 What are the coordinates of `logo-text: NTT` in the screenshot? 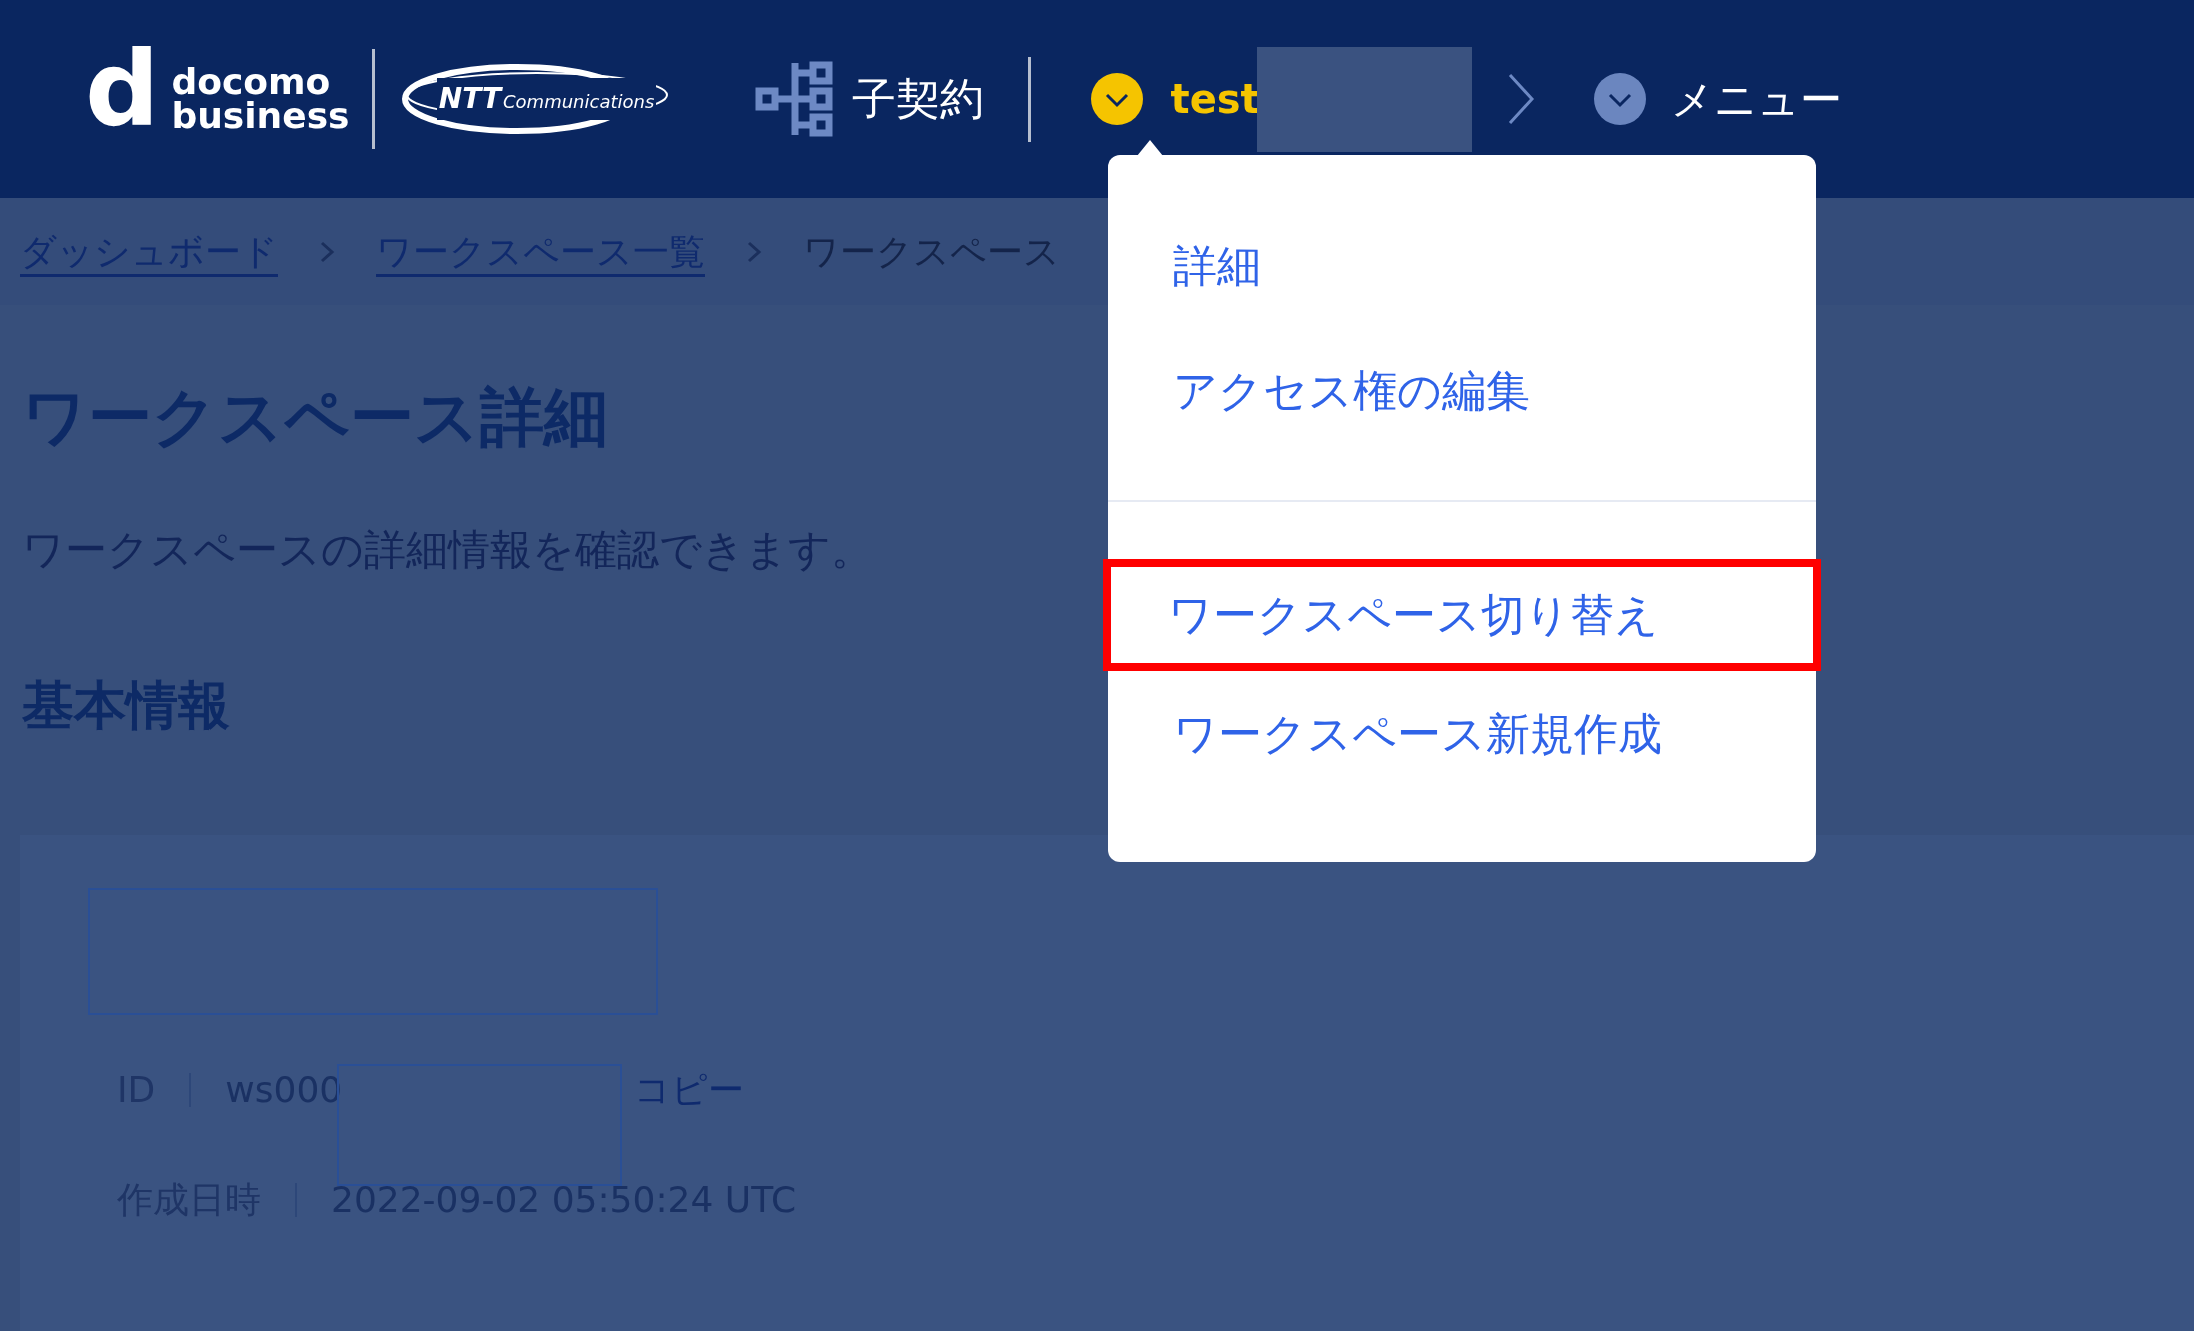 It's located at (470, 99).